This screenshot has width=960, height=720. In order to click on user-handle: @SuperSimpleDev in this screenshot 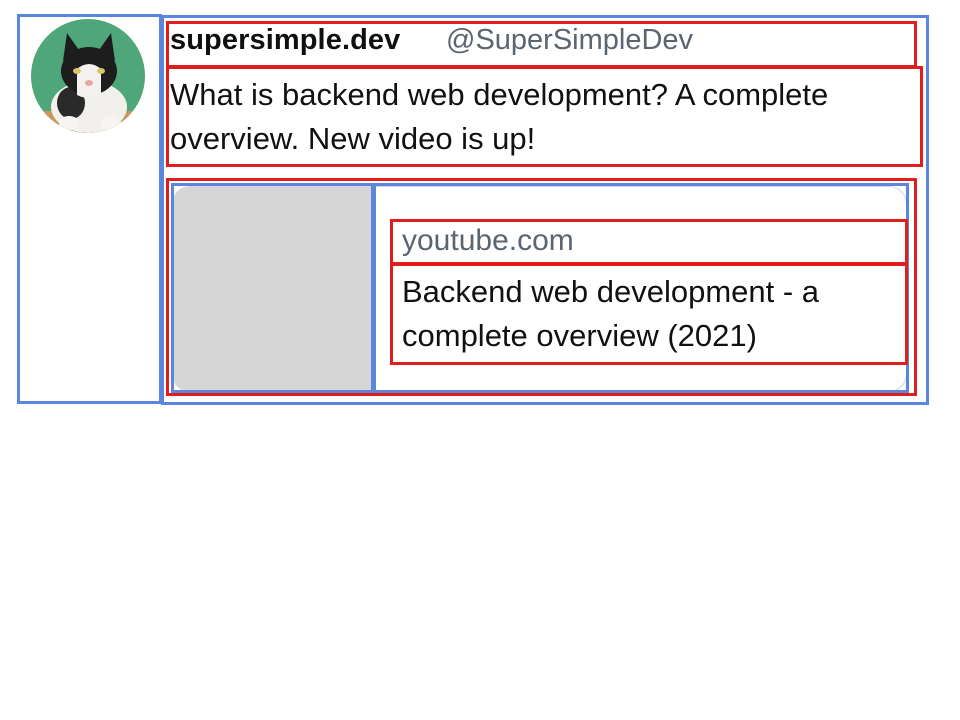, I will do `click(569, 40)`.